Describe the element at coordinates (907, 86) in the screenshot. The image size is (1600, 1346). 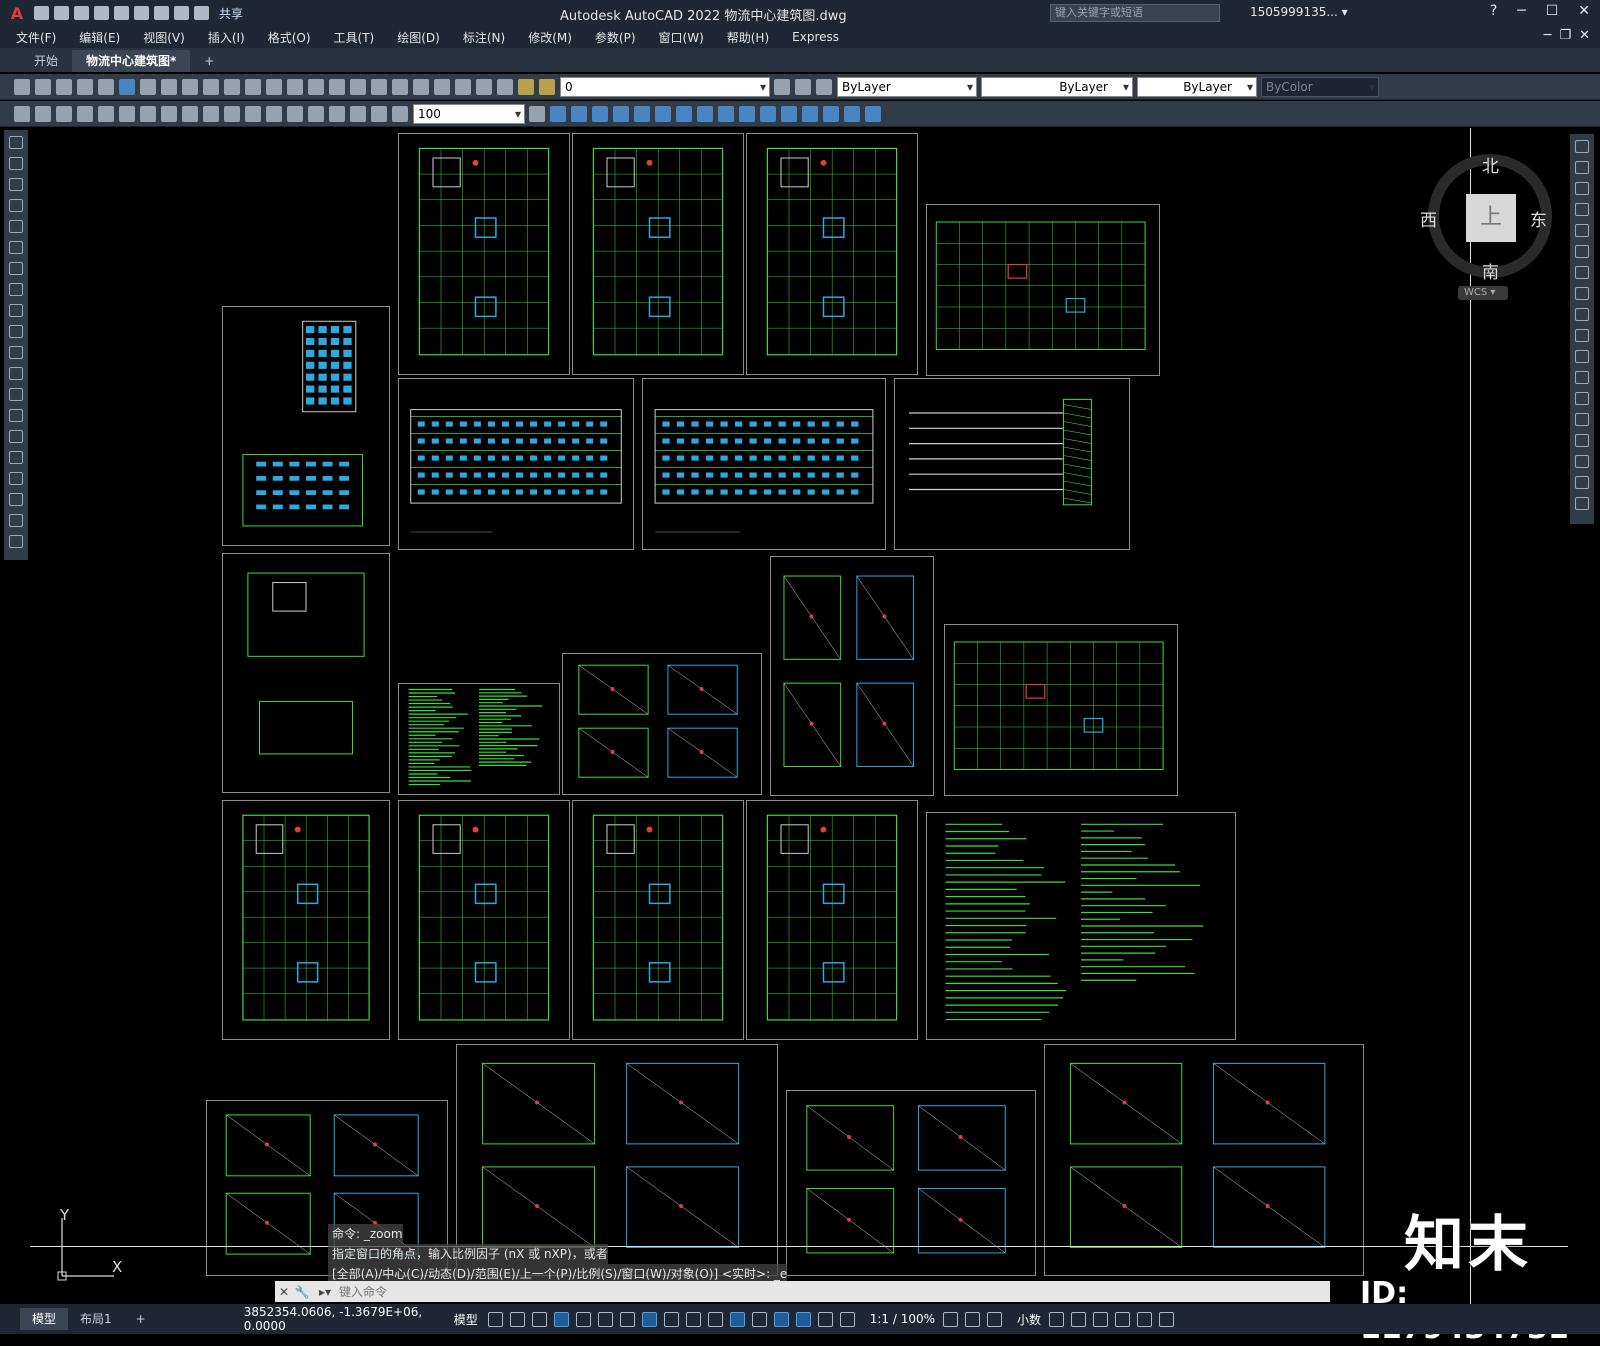
I see `color-dropdown: ByLayer` at that location.